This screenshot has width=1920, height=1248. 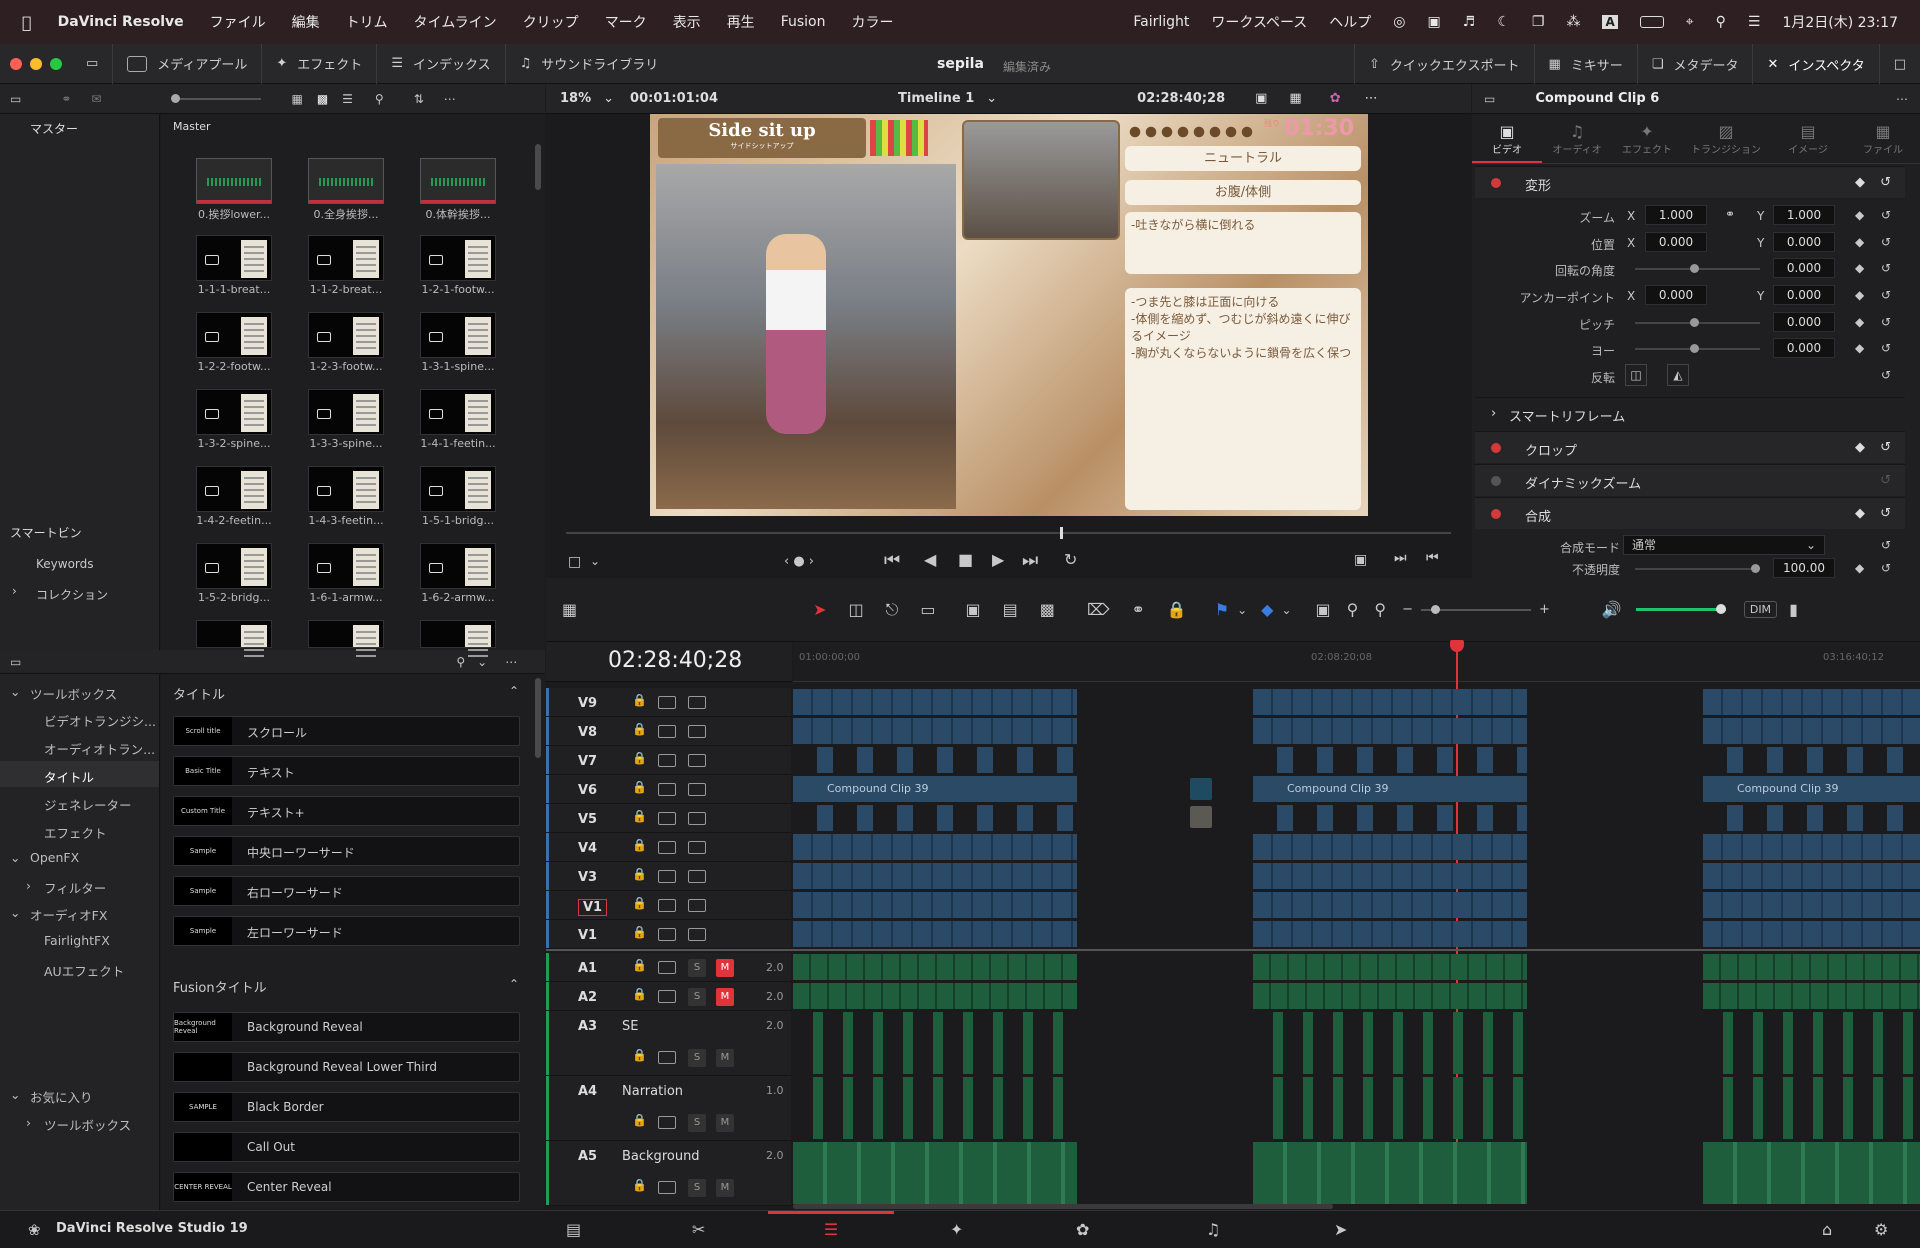 I want to click on fusion-title-item: CENTER REVEAL Center Reveal, so click(x=346, y=1187).